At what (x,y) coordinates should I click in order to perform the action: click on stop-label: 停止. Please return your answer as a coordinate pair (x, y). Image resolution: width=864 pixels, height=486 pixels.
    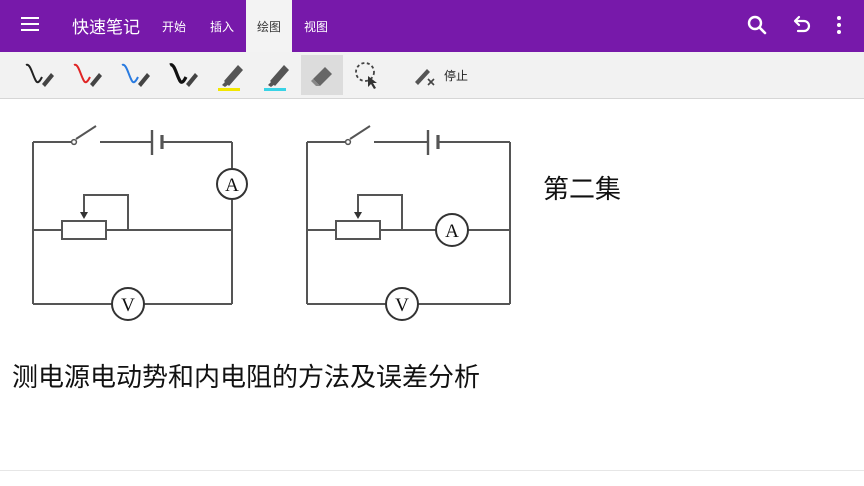
    Looking at the image, I should click on (456, 76).